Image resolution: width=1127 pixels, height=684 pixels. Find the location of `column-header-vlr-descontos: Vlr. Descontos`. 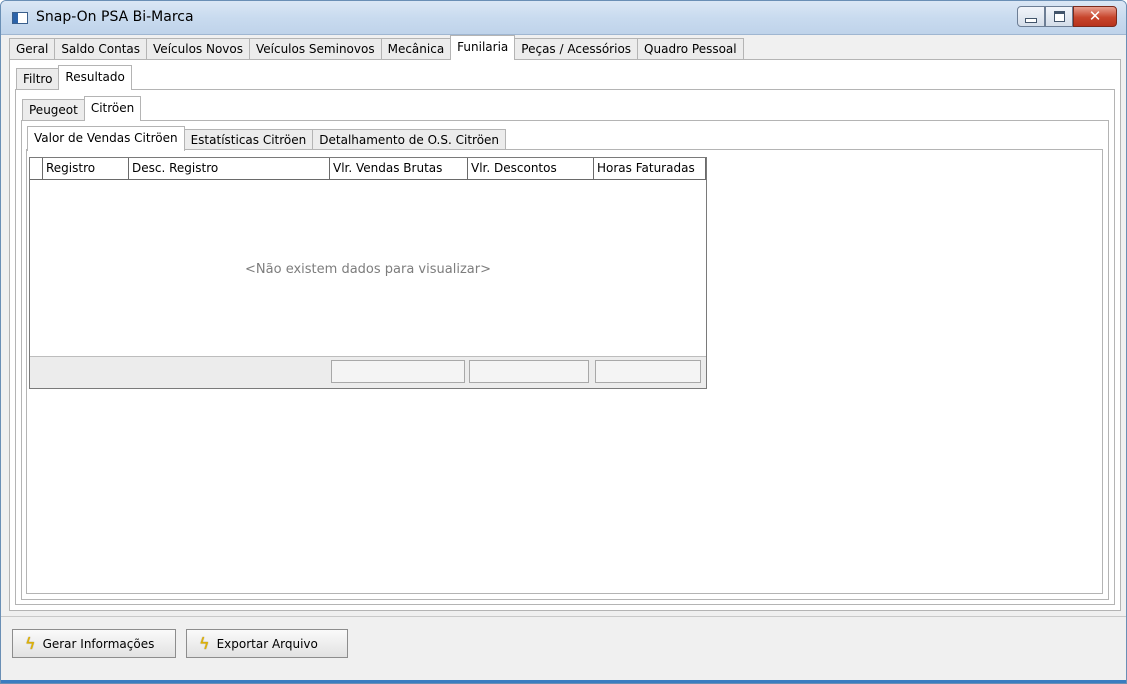

column-header-vlr-descontos: Vlr. Descontos is located at coordinates (531, 168).